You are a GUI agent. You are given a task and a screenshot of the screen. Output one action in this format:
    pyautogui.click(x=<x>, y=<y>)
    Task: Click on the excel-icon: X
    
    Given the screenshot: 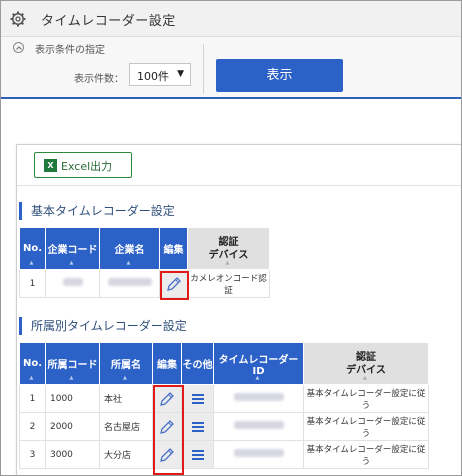 What is the action you would take?
    pyautogui.click(x=50, y=165)
    